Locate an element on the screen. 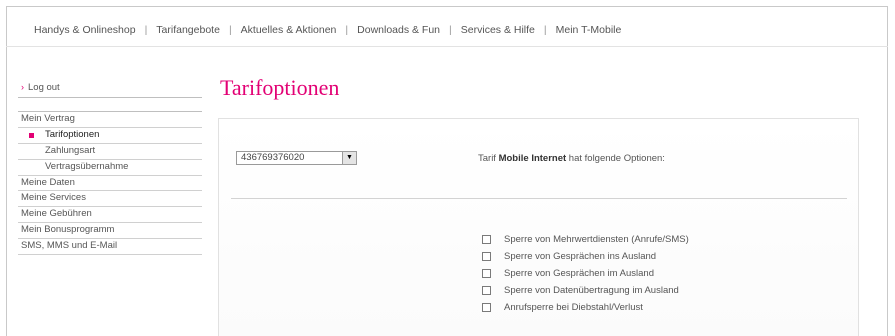 The image size is (895, 336). sidebar-item-label: SMS, MMS und E-Mail is located at coordinates (69, 246).